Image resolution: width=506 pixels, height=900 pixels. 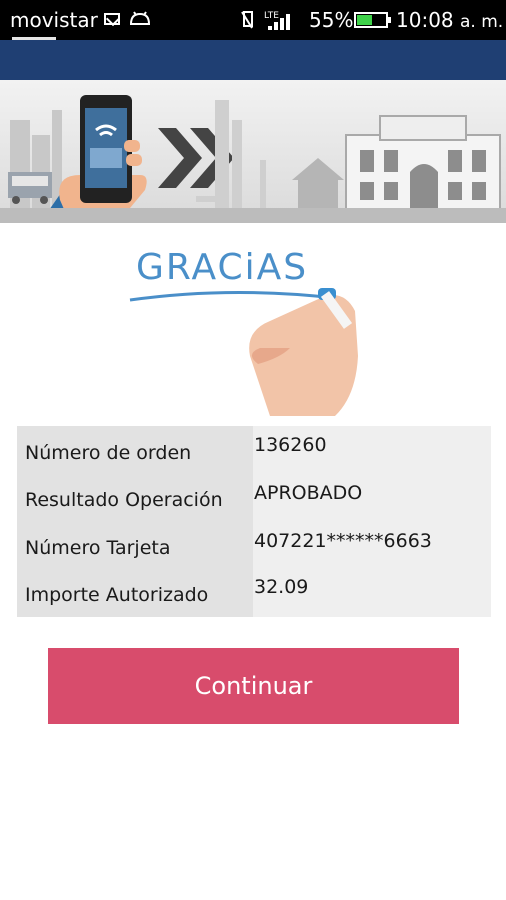 What do you see at coordinates (253, 60) in the screenshot?
I see `app-bar` at bounding box center [253, 60].